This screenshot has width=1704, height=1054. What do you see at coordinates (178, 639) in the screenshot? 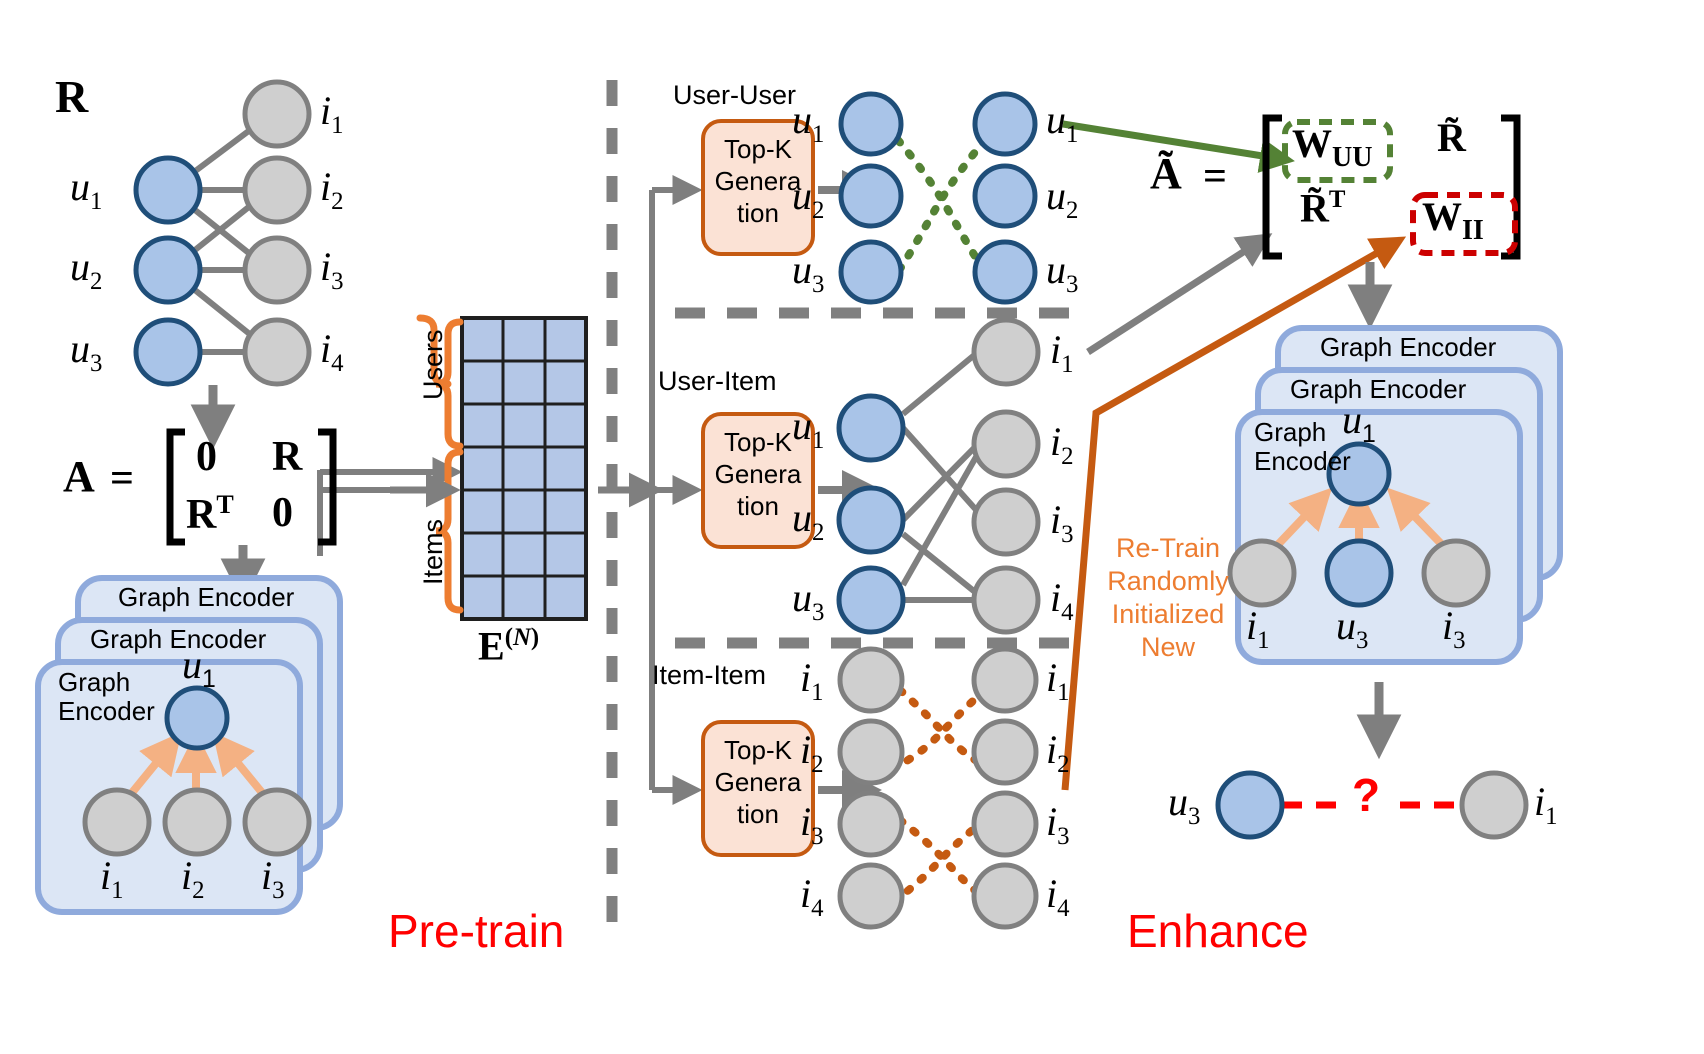
I see `pretrain-encoder-layer-2-label: Graph Encoder` at bounding box center [178, 639].